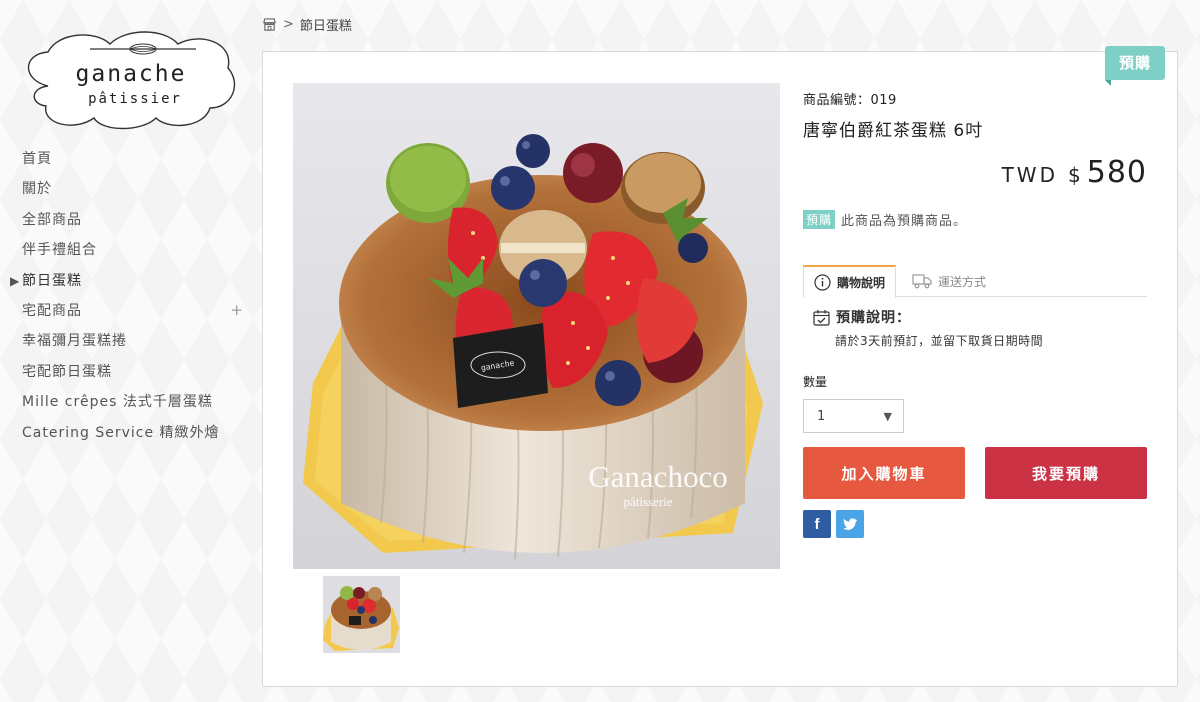 This screenshot has width=1200, height=702. Describe the element at coordinates (980, 317) in the screenshot. I see `preorder-heading-row: 預購說明：` at that location.